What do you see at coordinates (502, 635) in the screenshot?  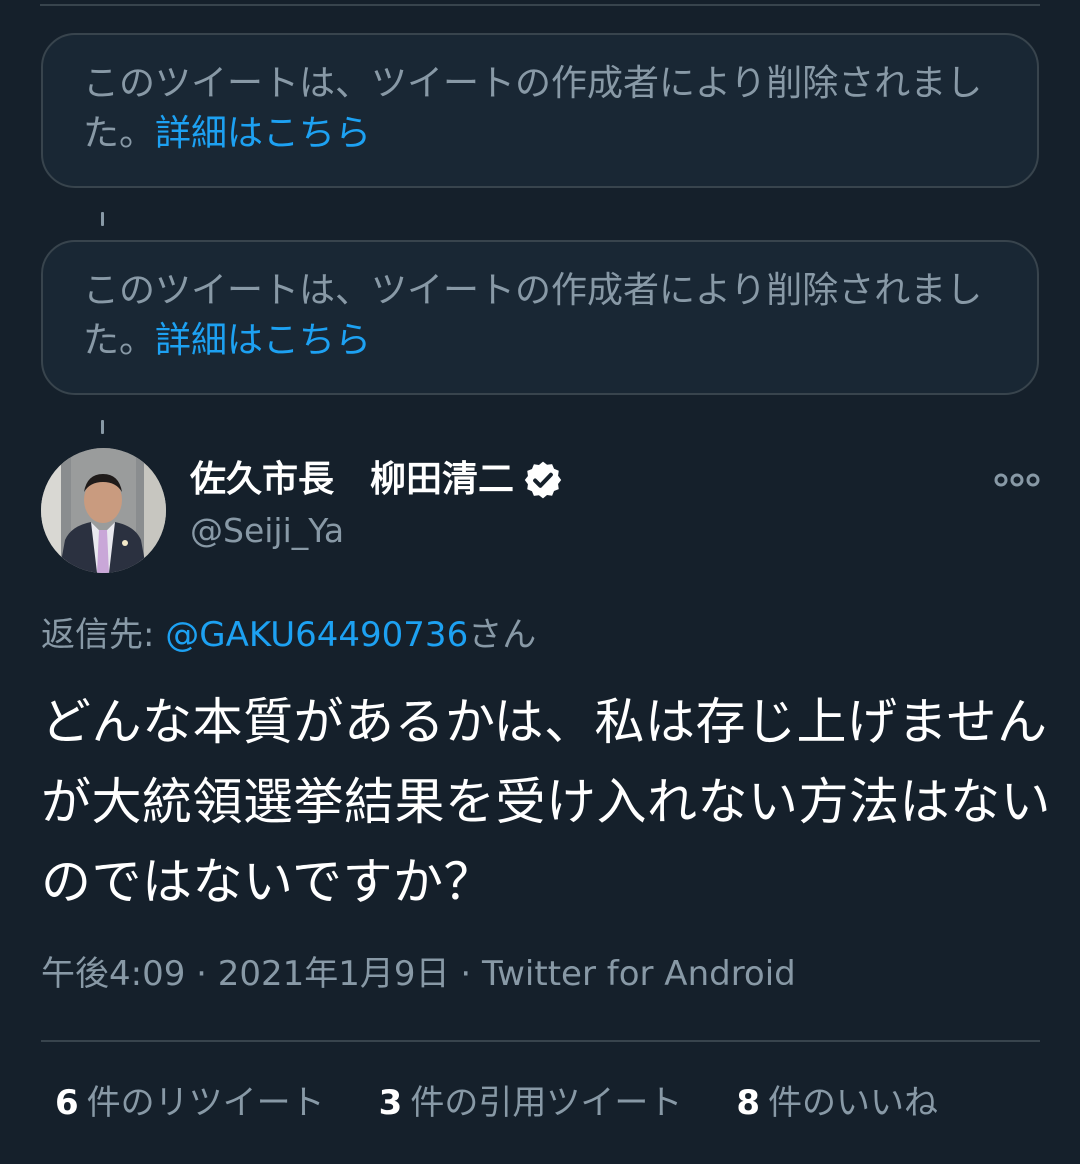 I see `reply-to-suffix: さん` at bounding box center [502, 635].